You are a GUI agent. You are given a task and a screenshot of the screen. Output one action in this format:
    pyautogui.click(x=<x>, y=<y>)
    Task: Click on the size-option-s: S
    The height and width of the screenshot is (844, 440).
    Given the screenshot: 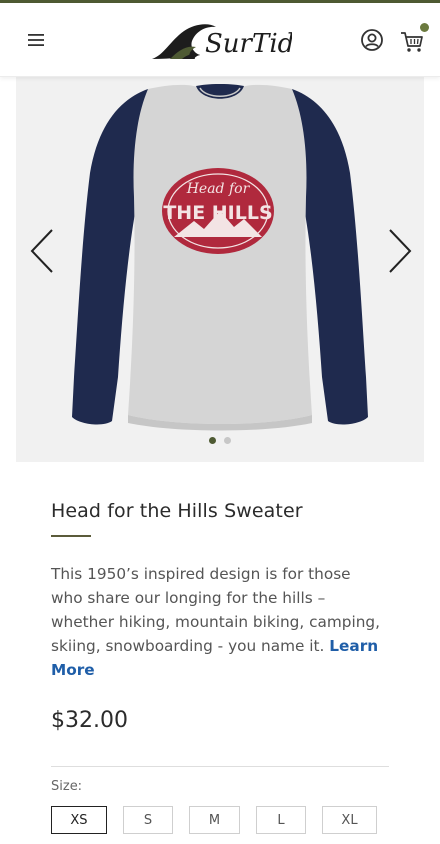 What is the action you would take?
    pyautogui.click(x=148, y=820)
    